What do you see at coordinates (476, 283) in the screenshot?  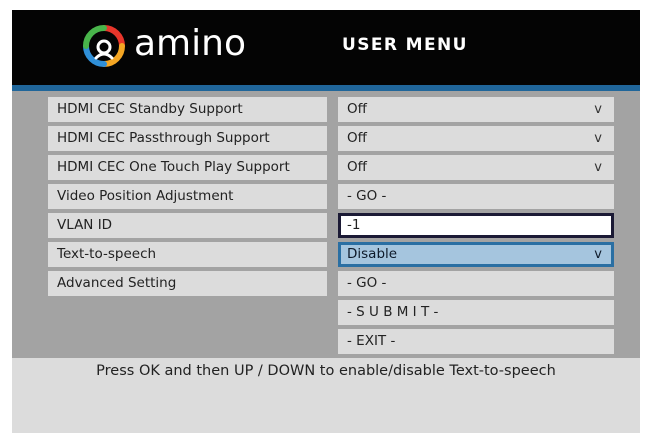 I see `go-button-advanced-setting: - GO -` at bounding box center [476, 283].